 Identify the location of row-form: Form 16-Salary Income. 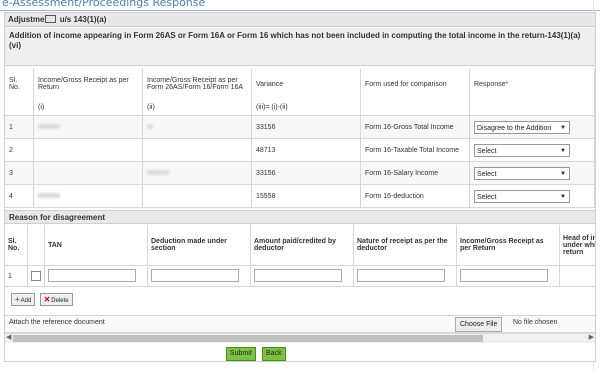
(415, 173).